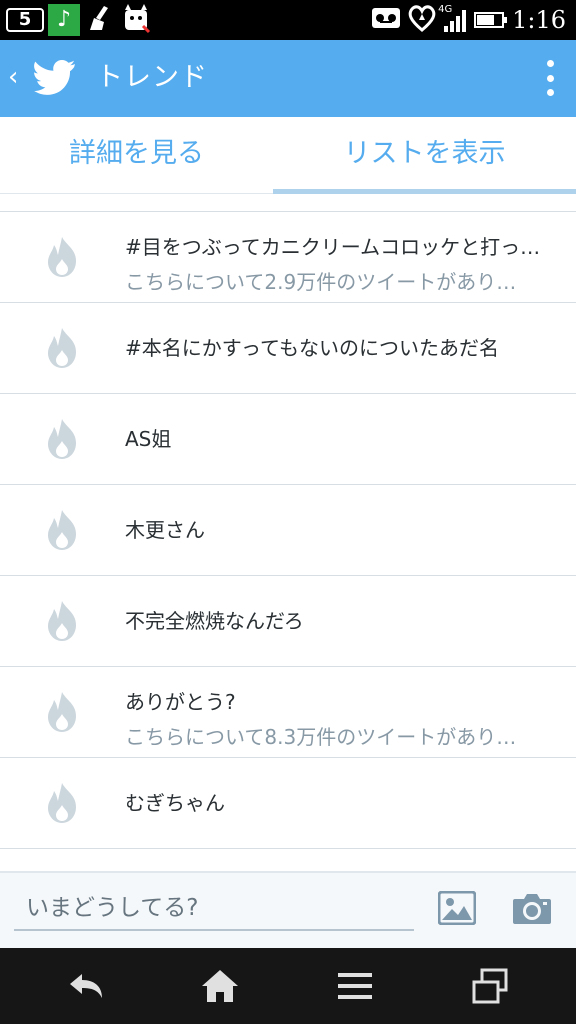 This screenshot has width=576, height=1024. I want to click on clock: 1:16, so click(539, 20).